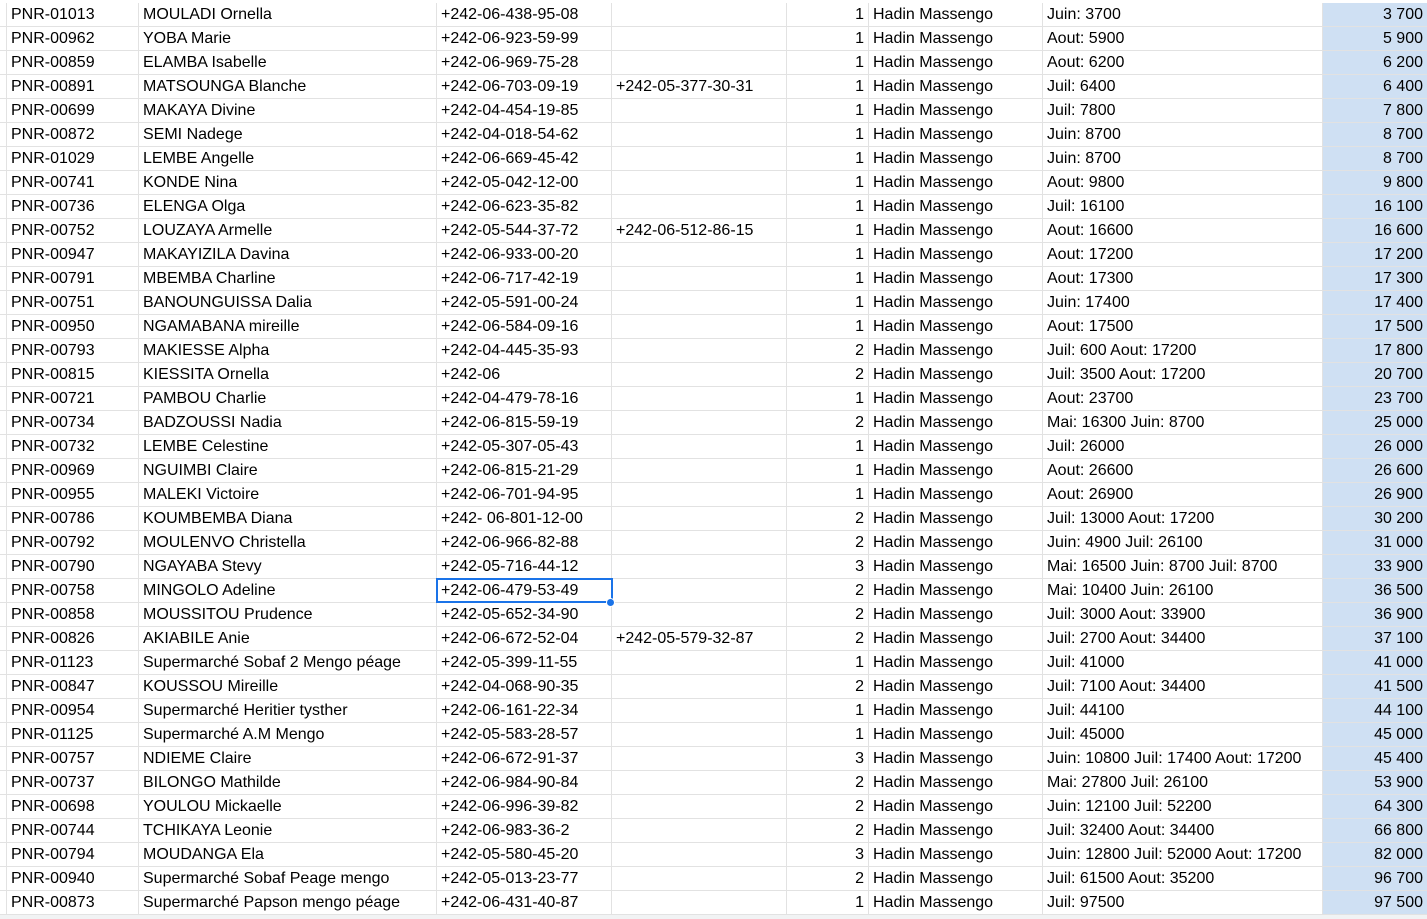 Image resolution: width=1427 pixels, height=919 pixels. I want to click on phone-cell: +242-05-013-23-77, so click(524, 878).